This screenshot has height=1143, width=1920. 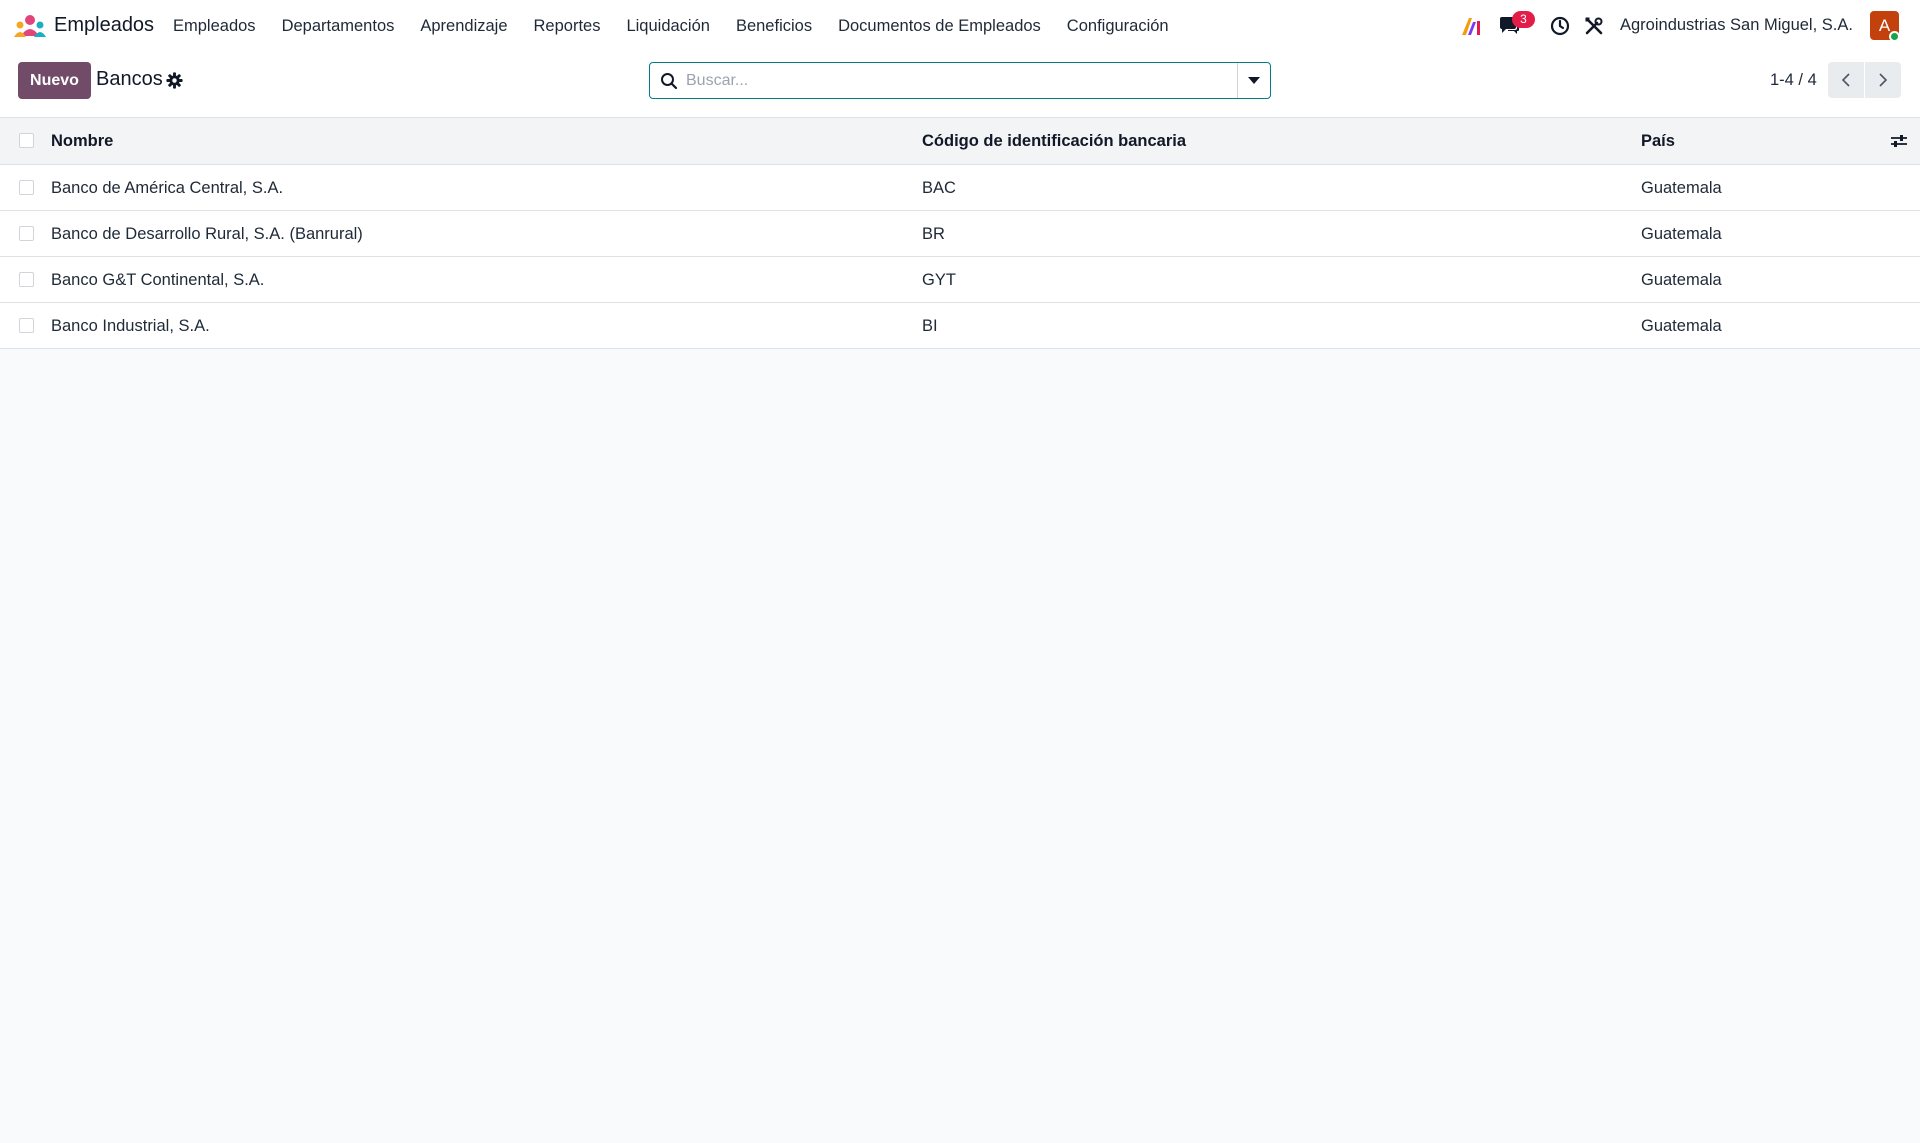 What do you see at coordinates (338, 26) in the screenshot?
I see `menu-departamentos: Departamentos` at bounding box center [338, 26].